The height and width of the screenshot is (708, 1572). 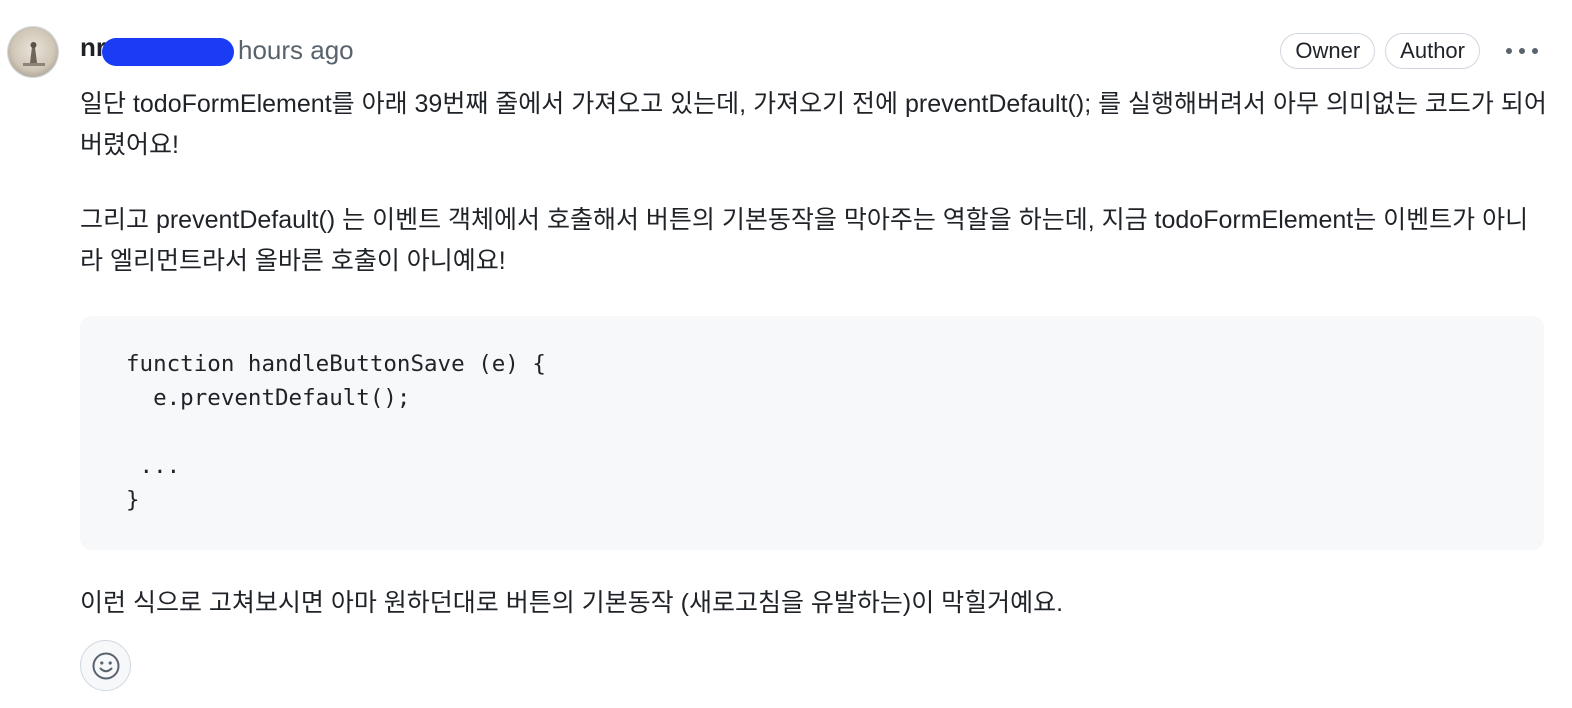 I want to click on header-actions: Owner Author, so click(x=1412, y=51).